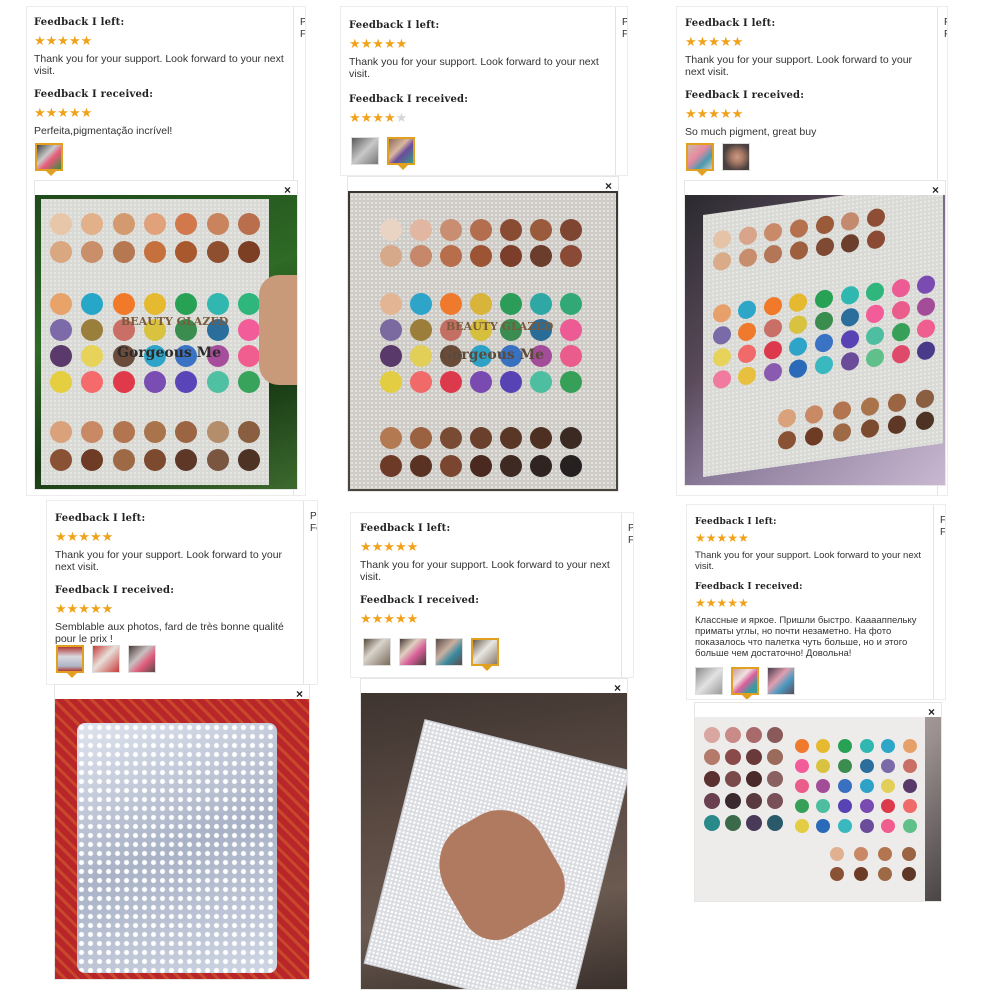  I want to click on next-column-edge: F F, so click(939, 602).